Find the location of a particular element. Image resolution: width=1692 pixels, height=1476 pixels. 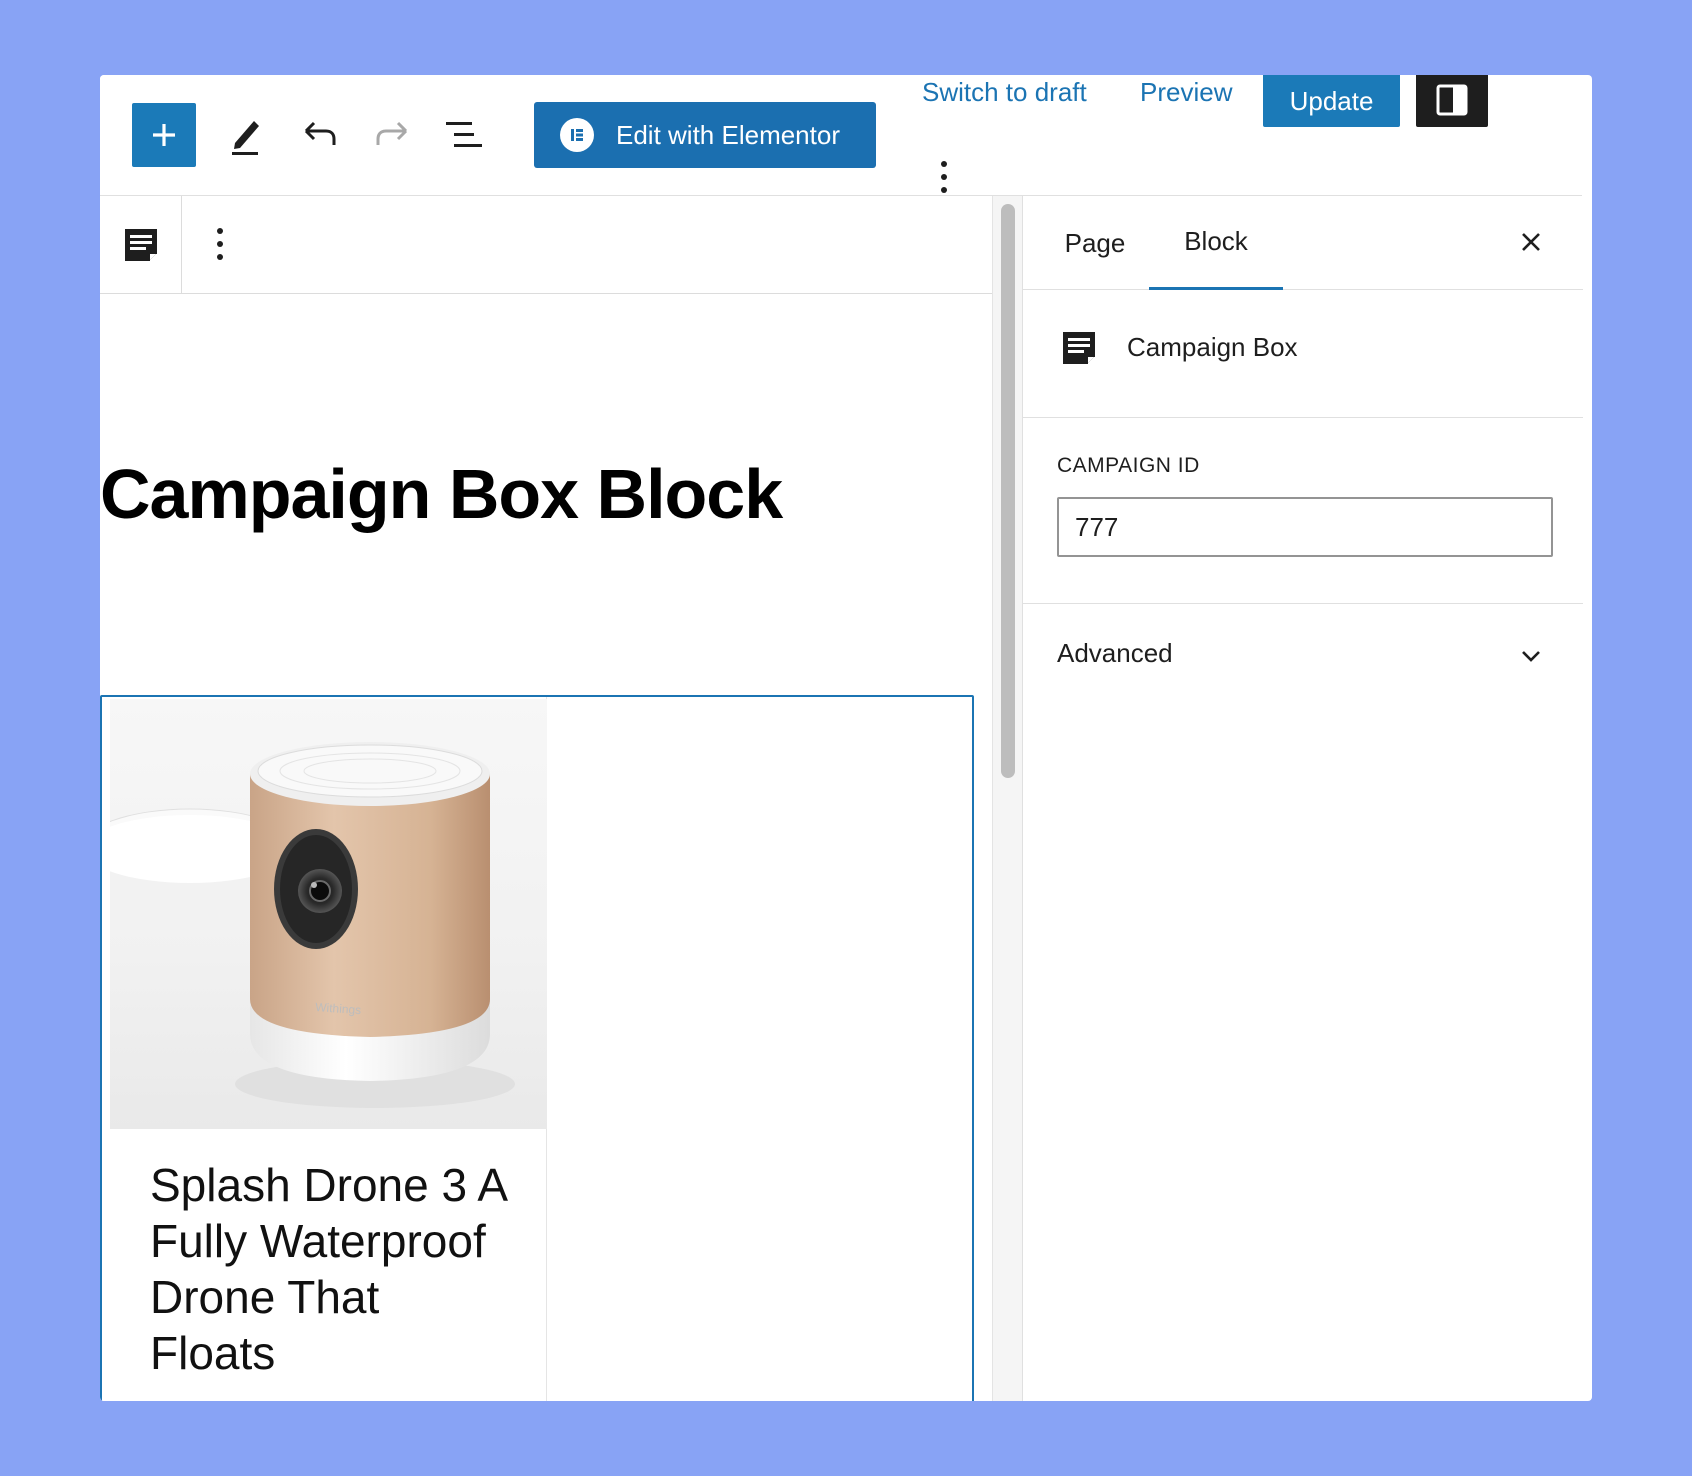

redo-button is located at coordinates (392, 135).